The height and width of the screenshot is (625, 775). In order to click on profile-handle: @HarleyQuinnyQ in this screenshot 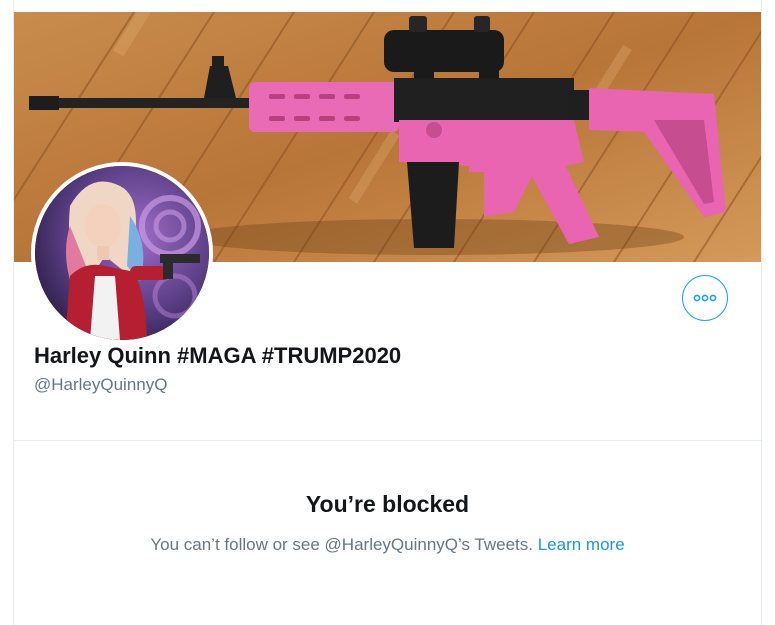, I will do `click(101, 384)`.